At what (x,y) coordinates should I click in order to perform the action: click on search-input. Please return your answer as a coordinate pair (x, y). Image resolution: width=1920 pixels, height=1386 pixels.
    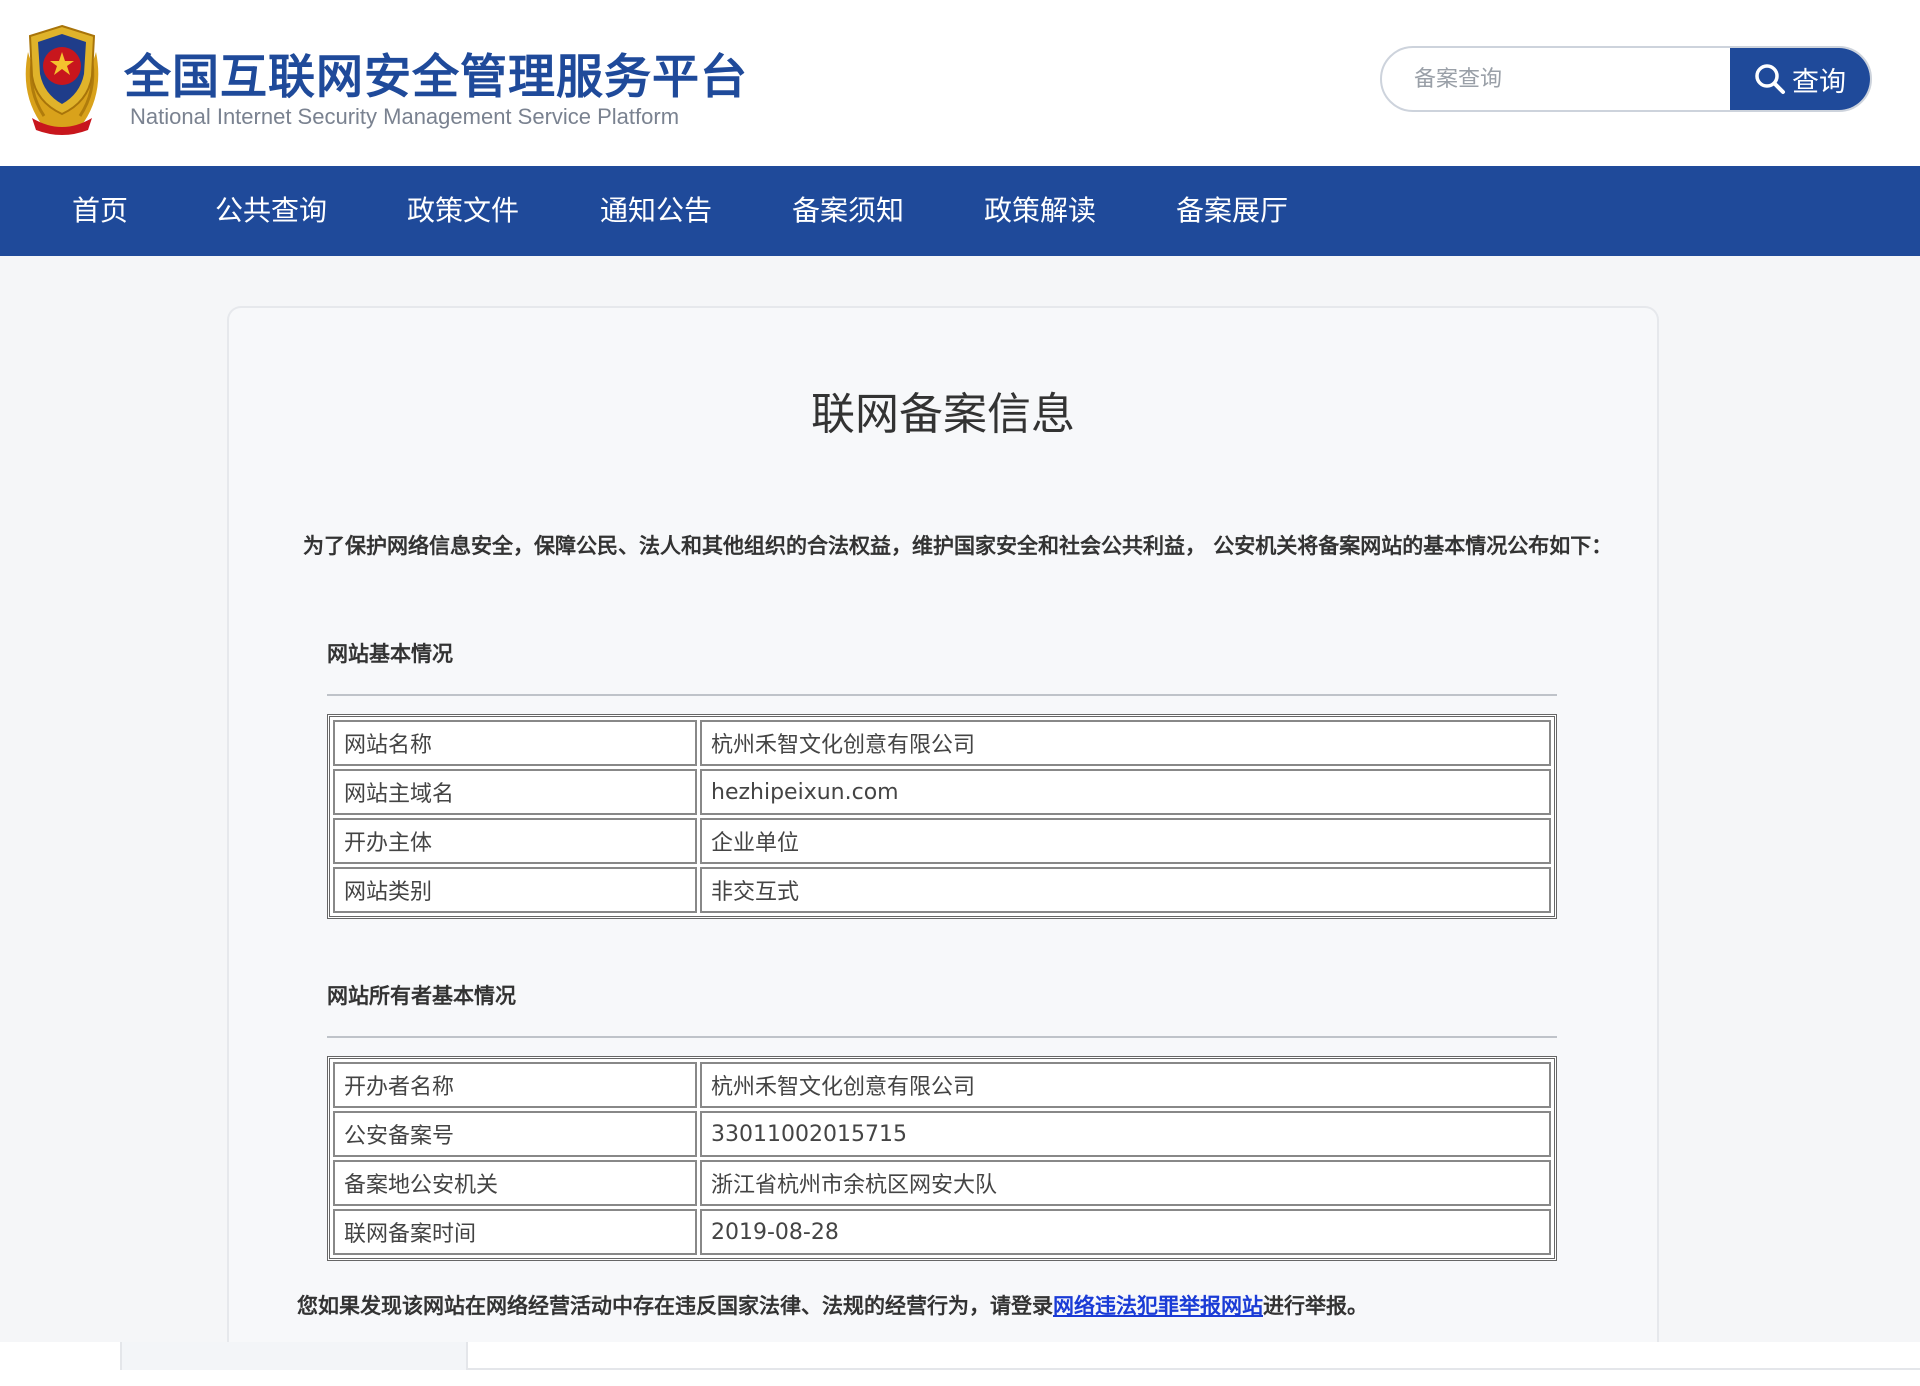
    Looking at the image, I should click on (1558, 79).